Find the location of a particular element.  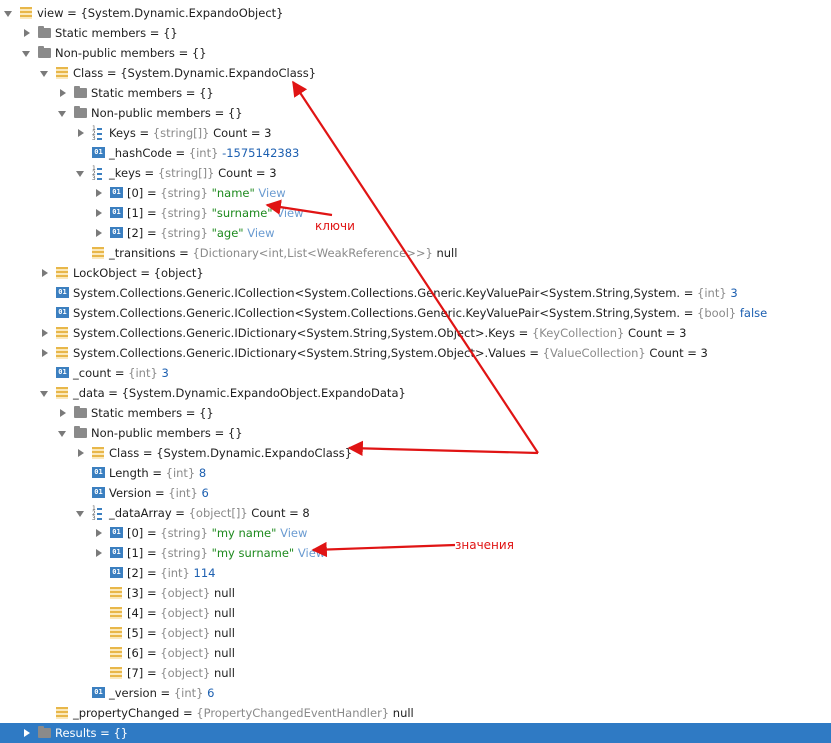

tree-row: 01 [1] = {string} "surname" View is located at coordinates (415, 213).